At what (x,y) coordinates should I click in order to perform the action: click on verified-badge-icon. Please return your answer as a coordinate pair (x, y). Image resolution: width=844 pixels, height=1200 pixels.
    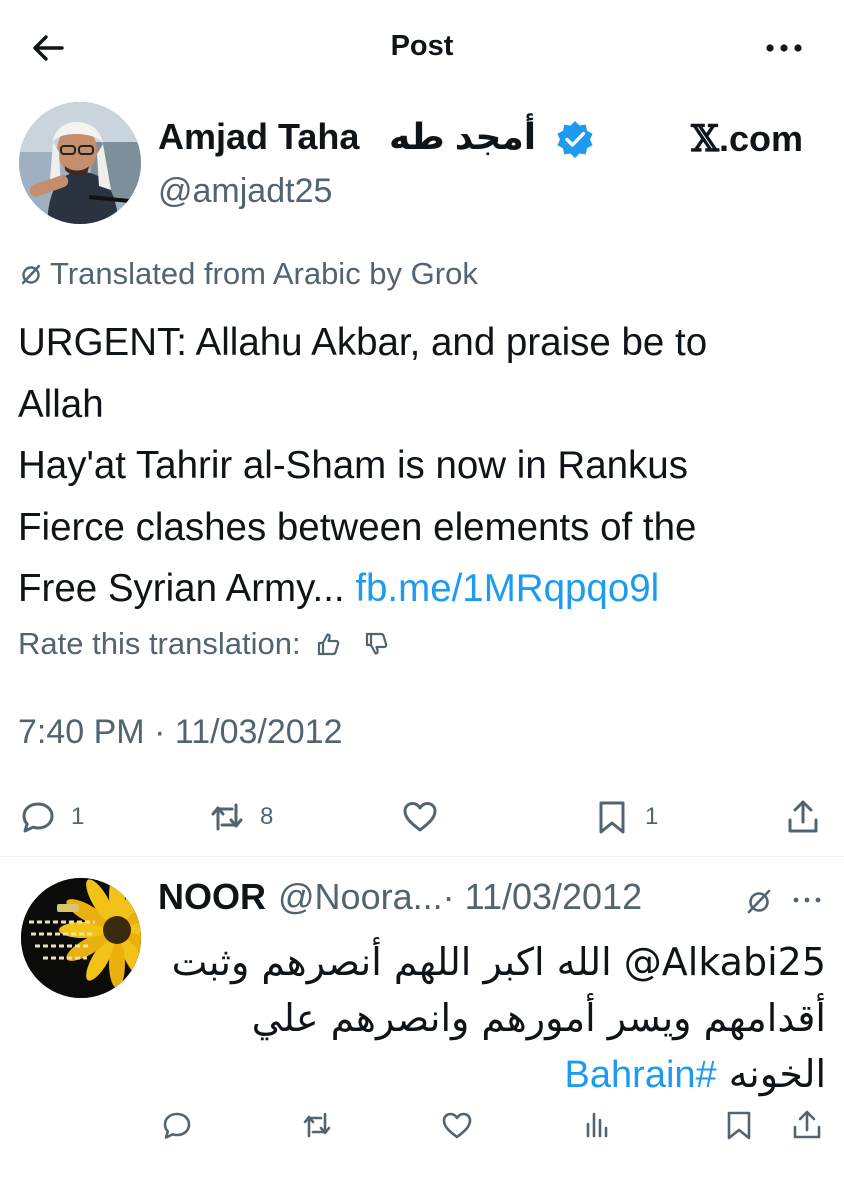
    Looking at the image, I should click on (575, 139).